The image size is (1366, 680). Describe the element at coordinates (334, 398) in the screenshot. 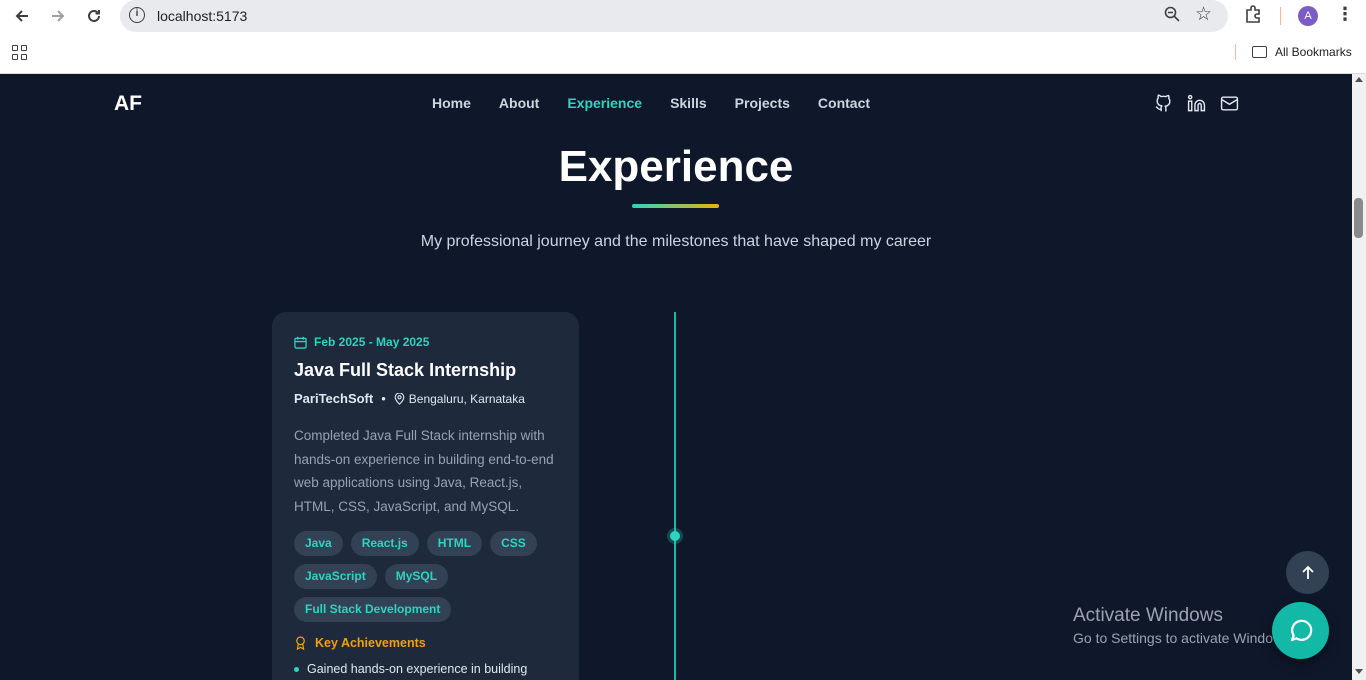

I see `company-name: PariTechSoft` at that location.